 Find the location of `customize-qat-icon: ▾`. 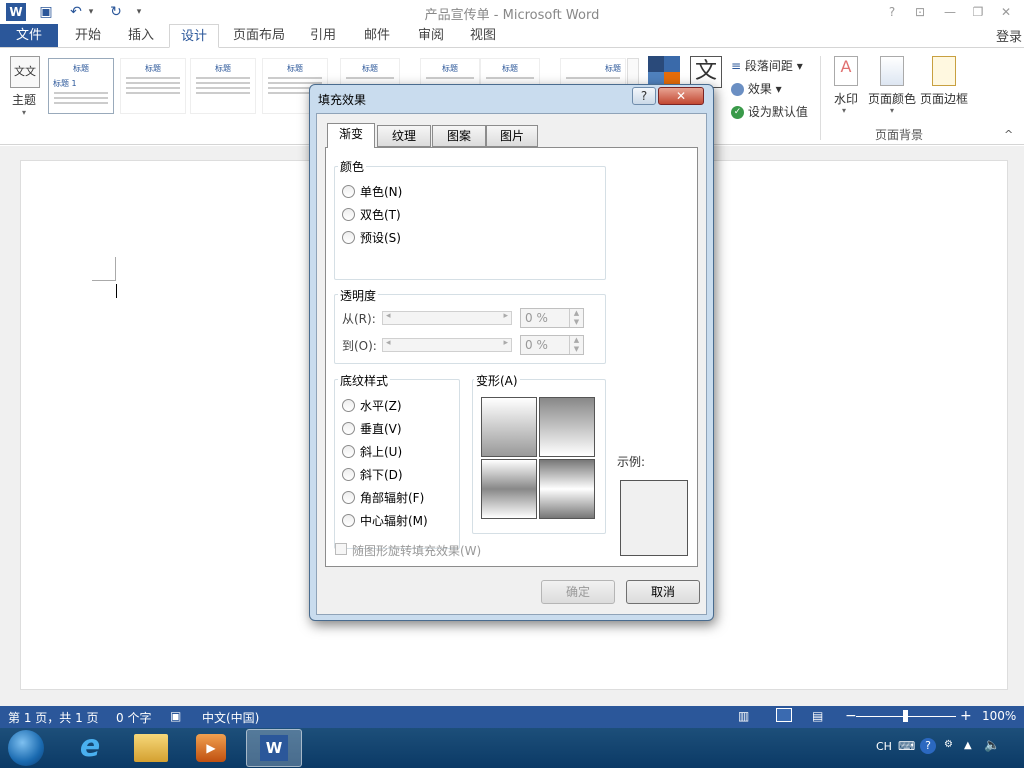

customize-qat-icon: ▾ is located at coordinates (139, 12).